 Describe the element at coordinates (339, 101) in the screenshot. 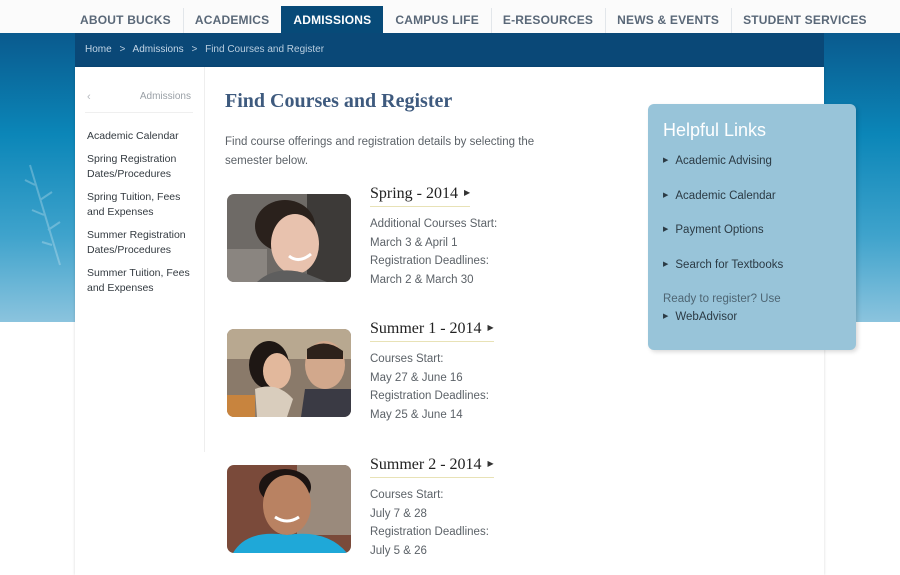

I see `page-title: Find Courses and Register` at that location.